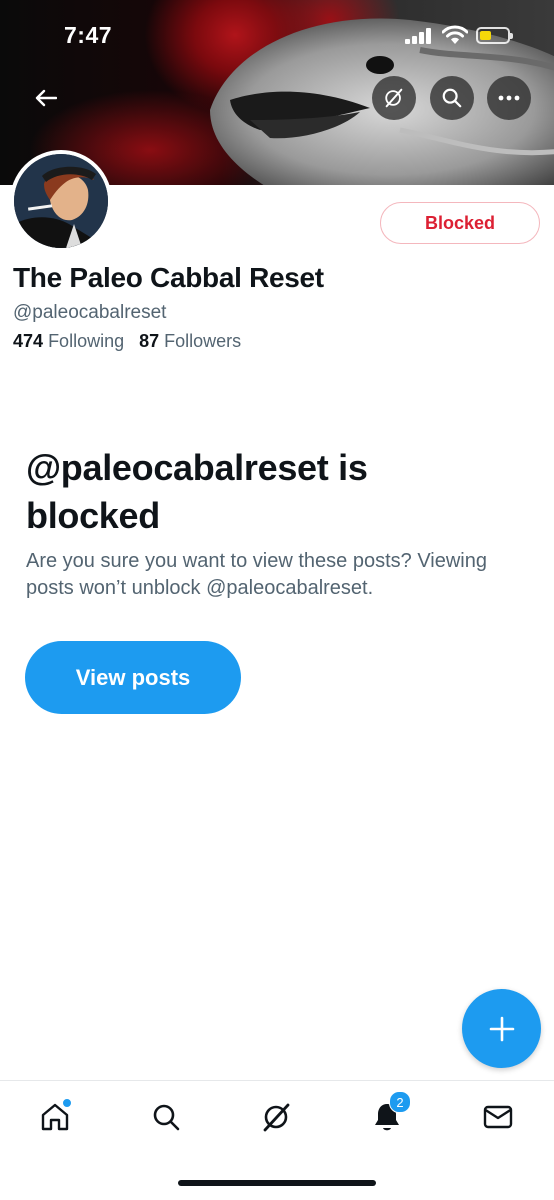  I want to click on search-button, so click(452, 98).